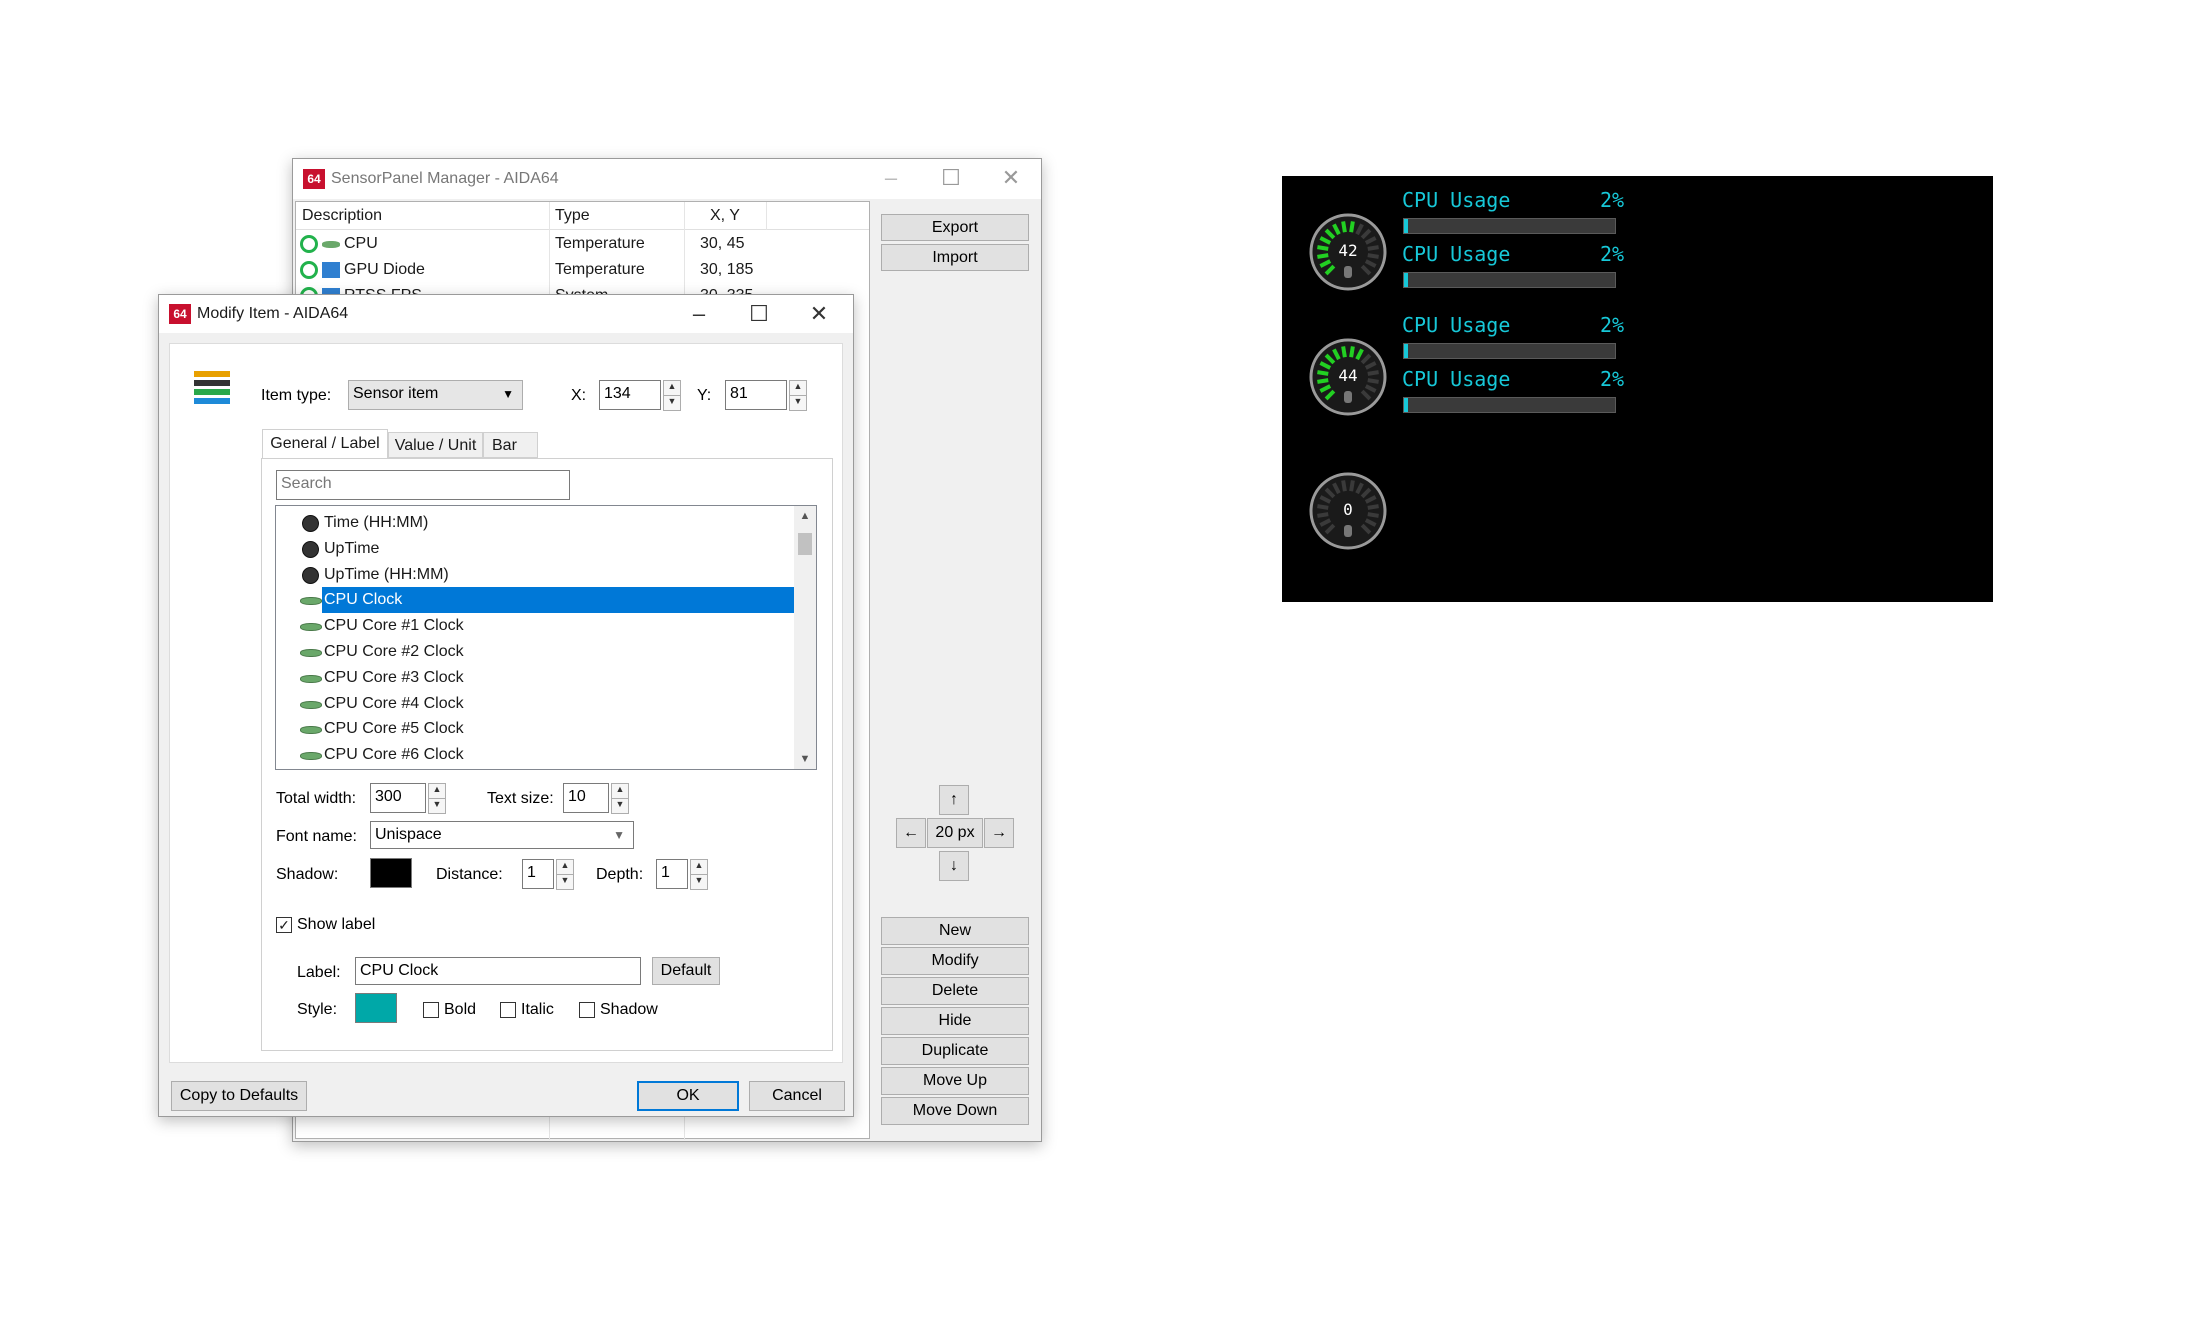  What do you see at coordinates (361, 243) in the screenshot?
I see `row-description: CPU` at bounding box center [361, 243].